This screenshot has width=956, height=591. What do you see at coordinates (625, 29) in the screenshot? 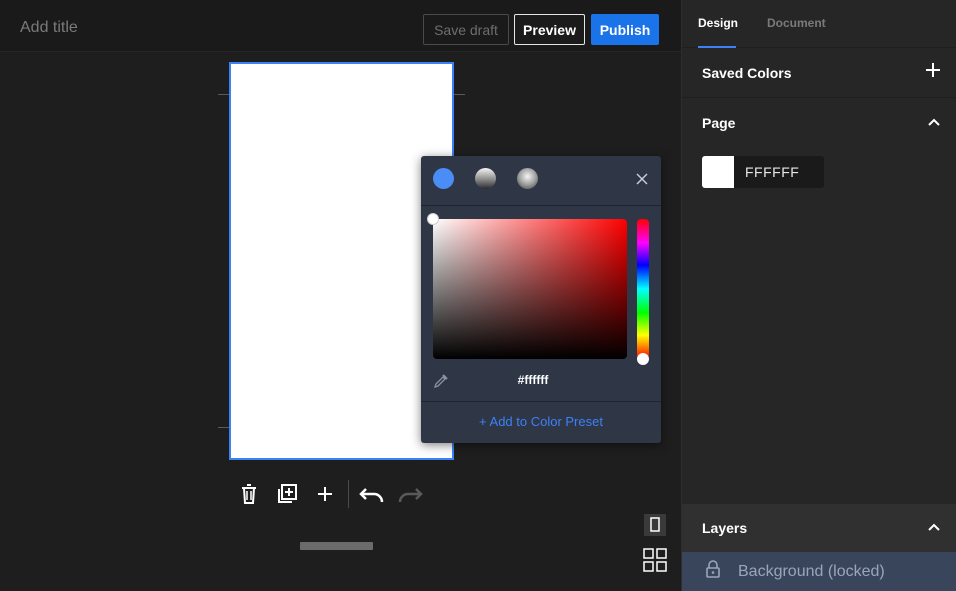
I see `publish-button: Publish` at bounding box center [625, 29].